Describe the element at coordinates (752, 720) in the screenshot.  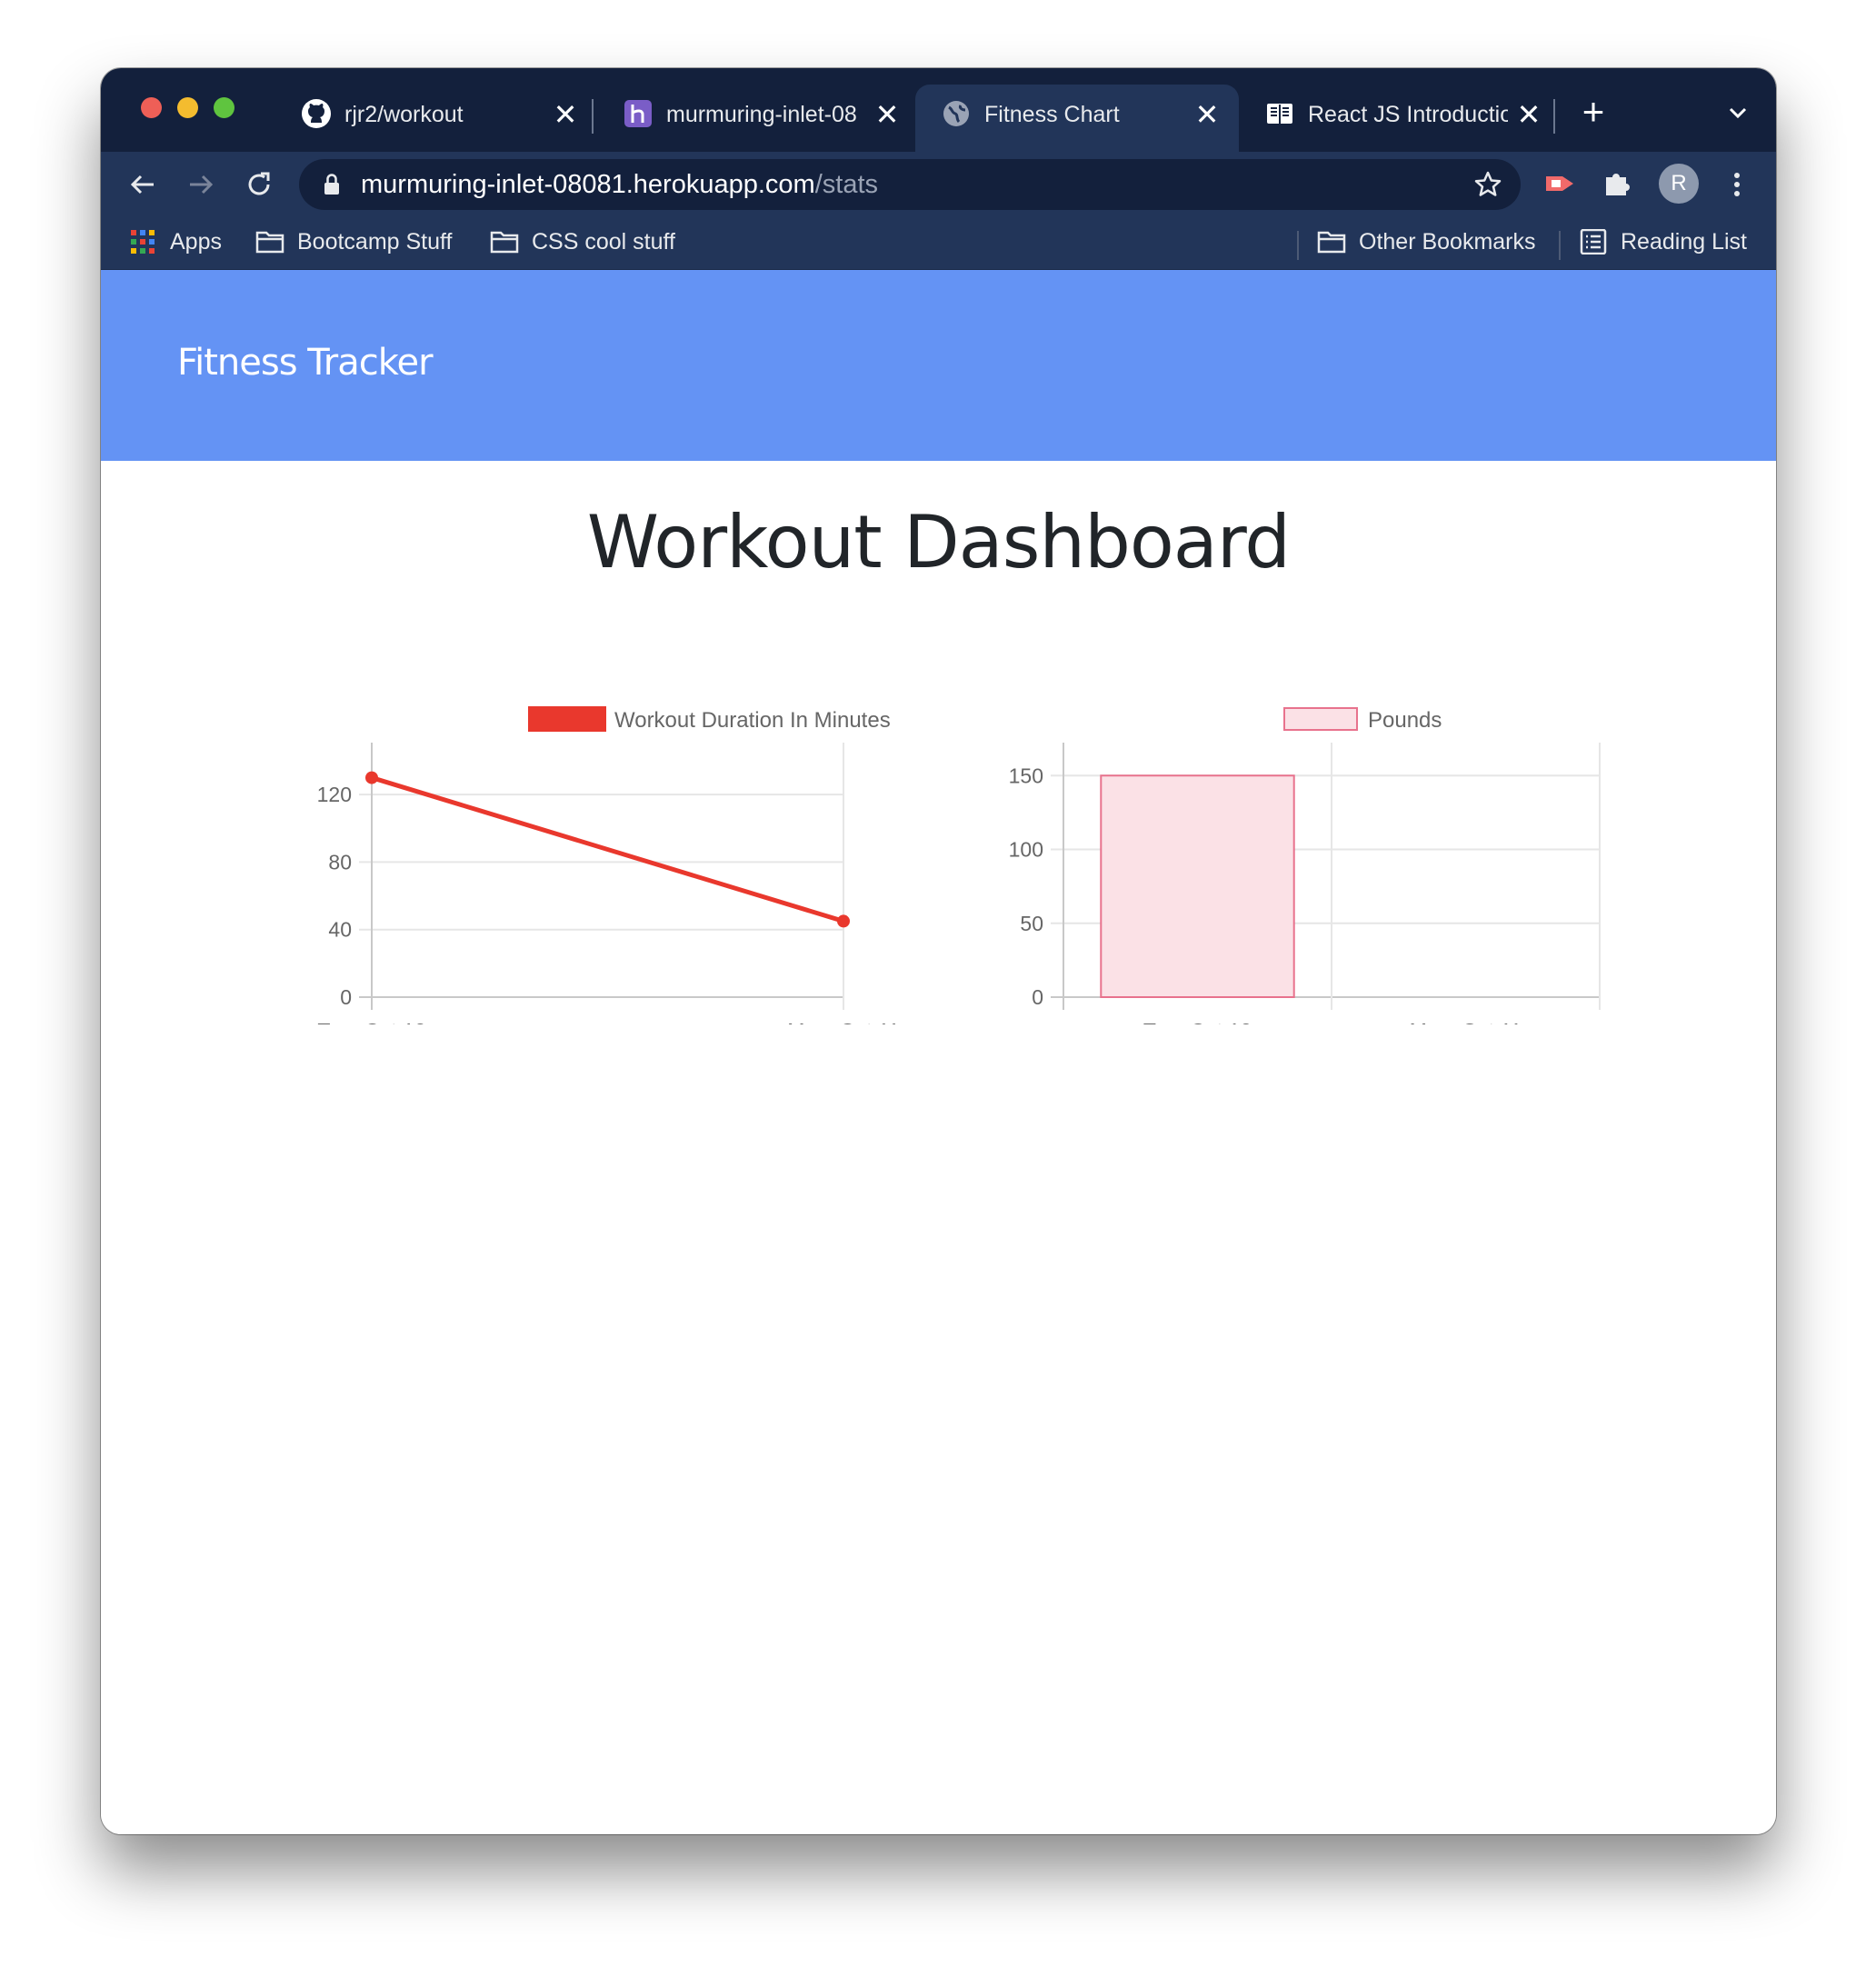
I see `legend-label: Workout Duration In Minutes` at that location.